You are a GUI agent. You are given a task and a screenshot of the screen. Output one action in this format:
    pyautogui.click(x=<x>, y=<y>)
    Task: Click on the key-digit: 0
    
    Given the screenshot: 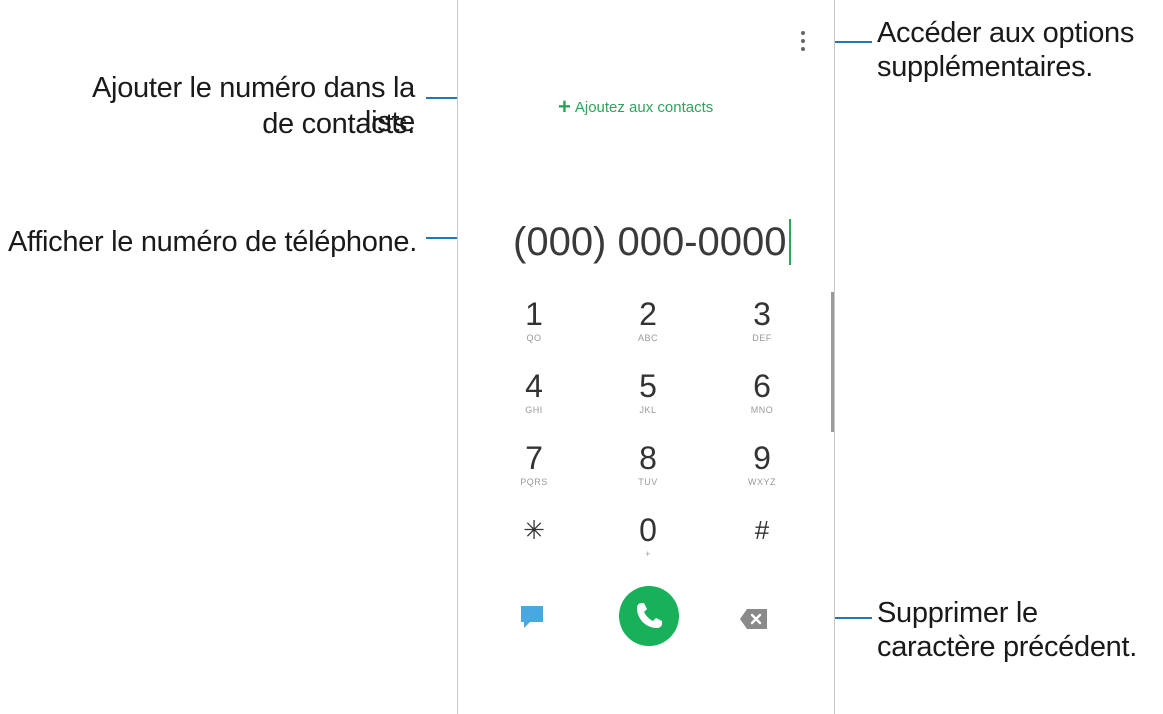 What is the action you would take?
    pyautogui.click(x=648, y=530)
    